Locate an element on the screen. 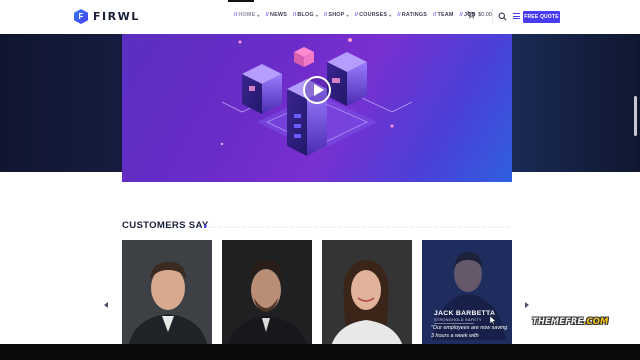  cart-button: $0.00 is located at coordinates (479, 15).